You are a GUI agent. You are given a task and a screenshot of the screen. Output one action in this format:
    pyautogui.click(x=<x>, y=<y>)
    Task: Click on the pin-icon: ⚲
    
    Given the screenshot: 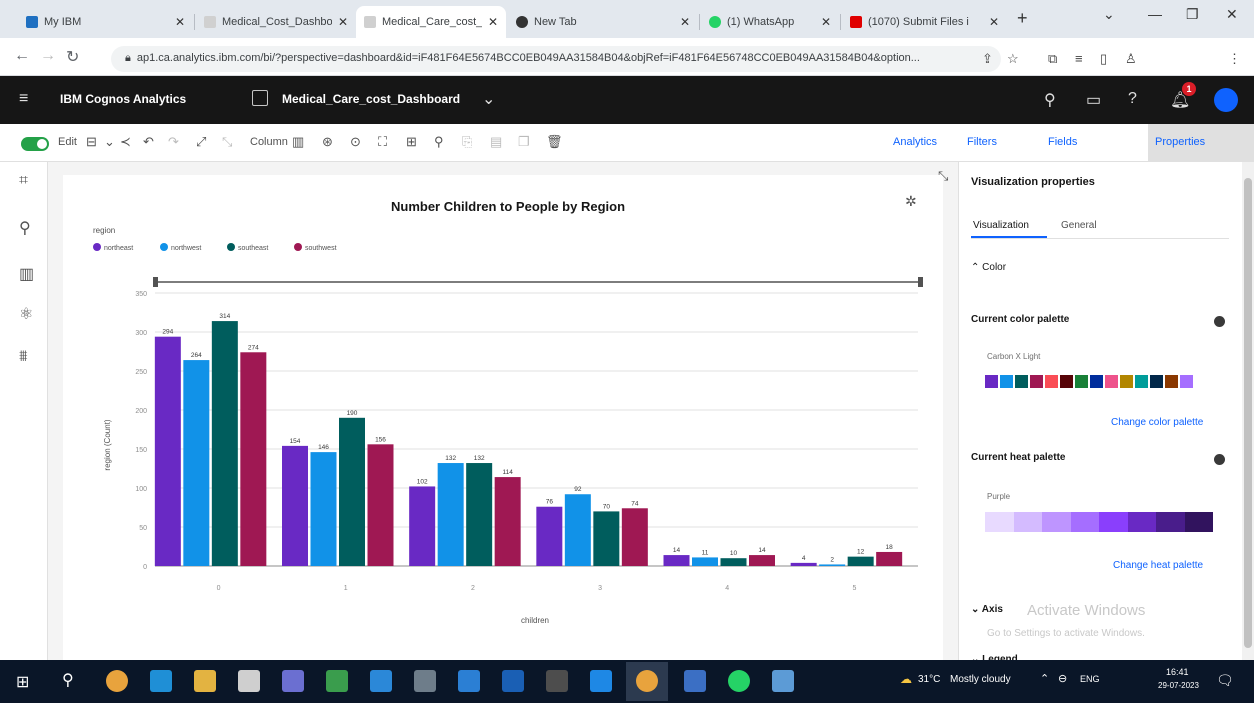 What is the action you would take?
    pyautogui.click(x=25, y=228)
    